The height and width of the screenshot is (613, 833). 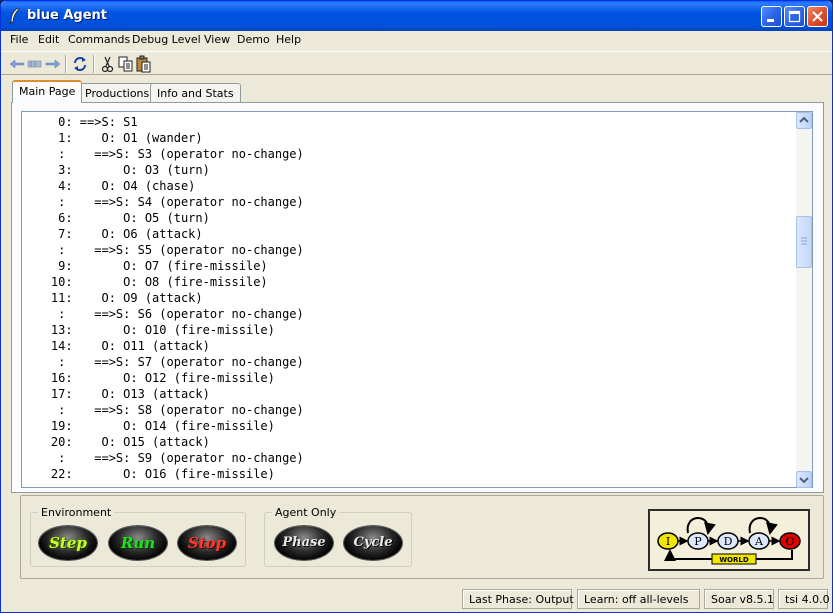 I want to click on scroll-up-button, so click(x=804, y=120).